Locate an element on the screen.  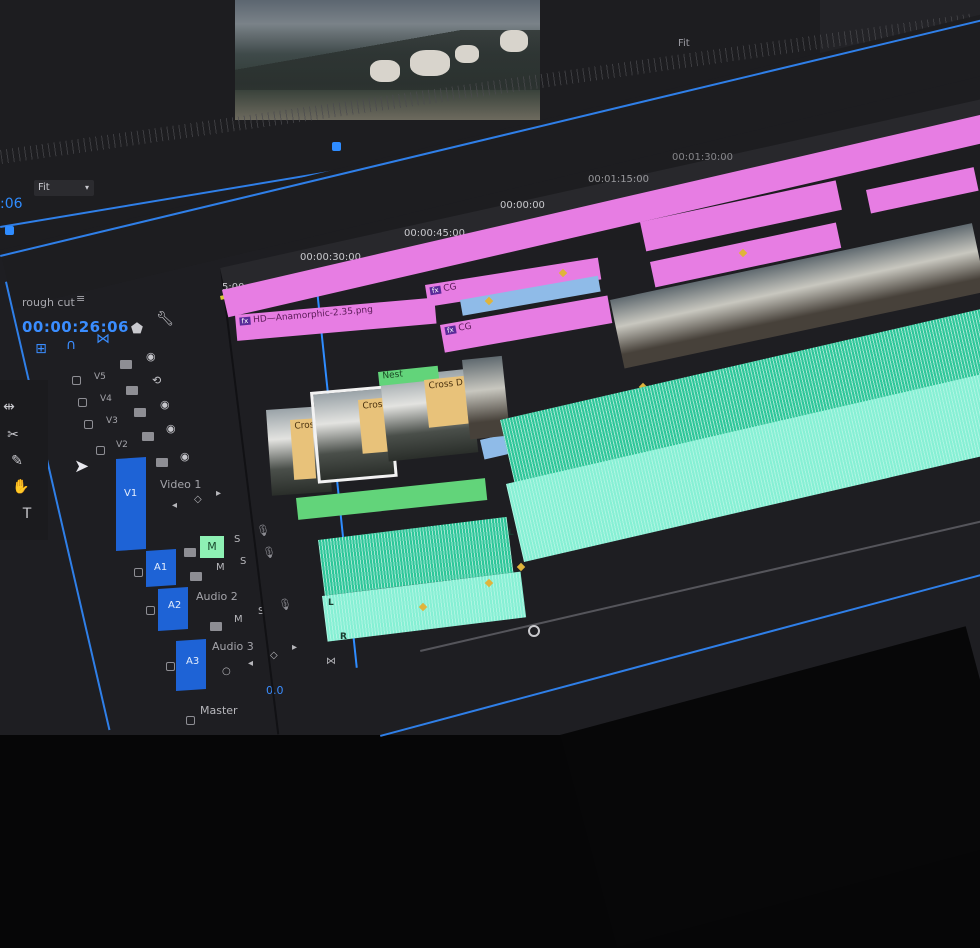
scrollbar-handle is located at coordinates (534, 631).